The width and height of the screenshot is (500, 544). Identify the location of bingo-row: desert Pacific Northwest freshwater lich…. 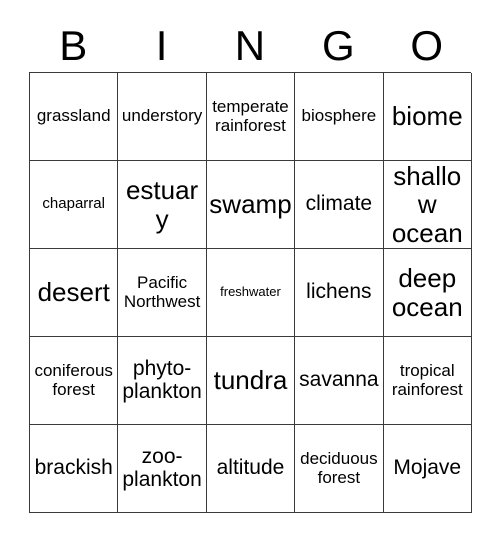
(251, 293).